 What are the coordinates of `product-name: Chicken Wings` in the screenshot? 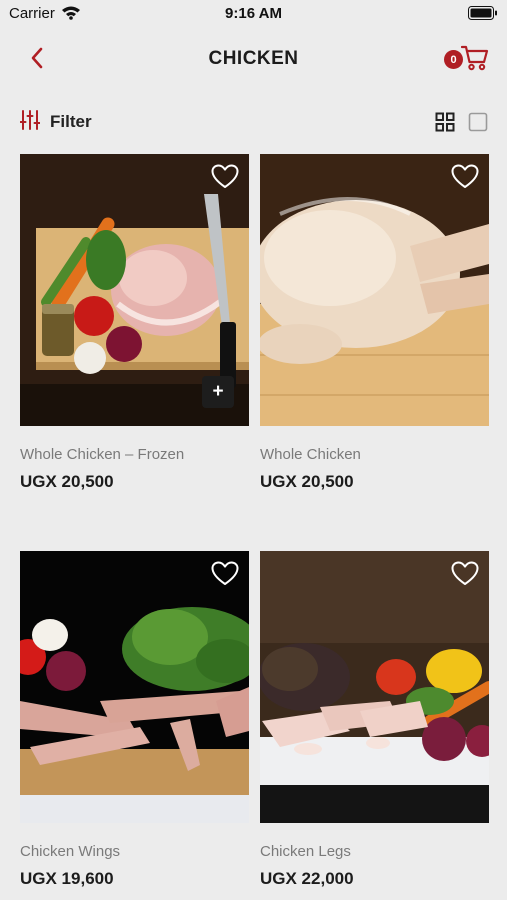 It's located at (70, 851).